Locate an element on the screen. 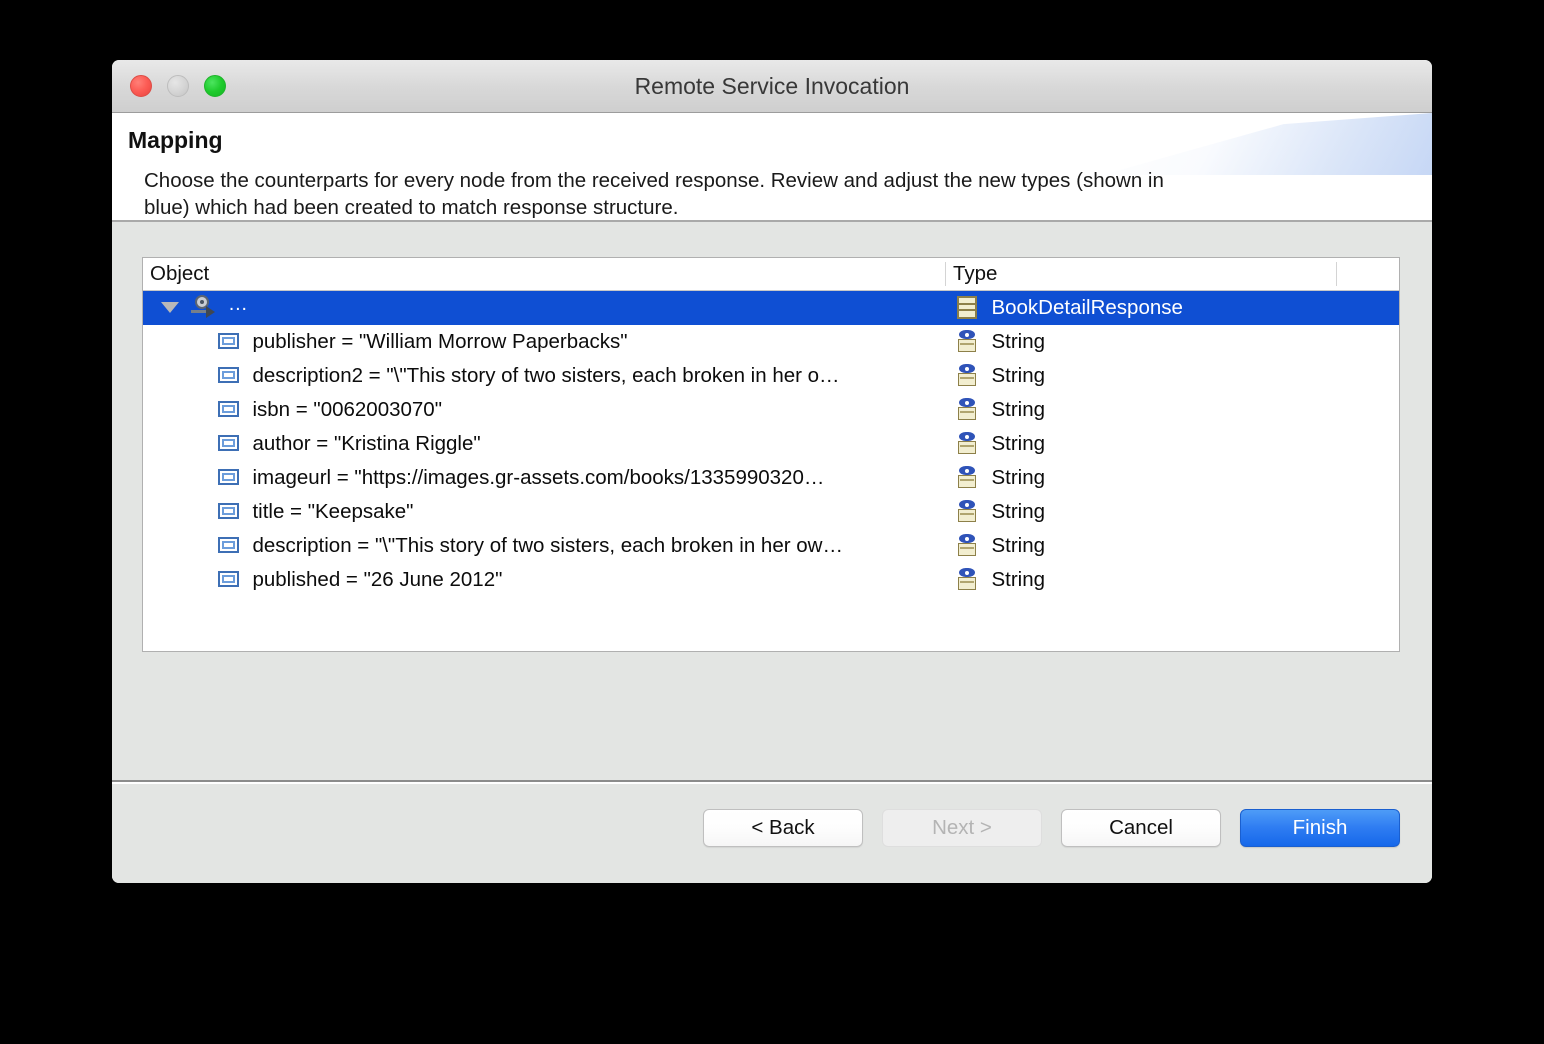 Image resolution: width=1544 pixels, height=1044 pixels. table-row: author = "Kristina Riggle" String is located at coordinates (771, 444).